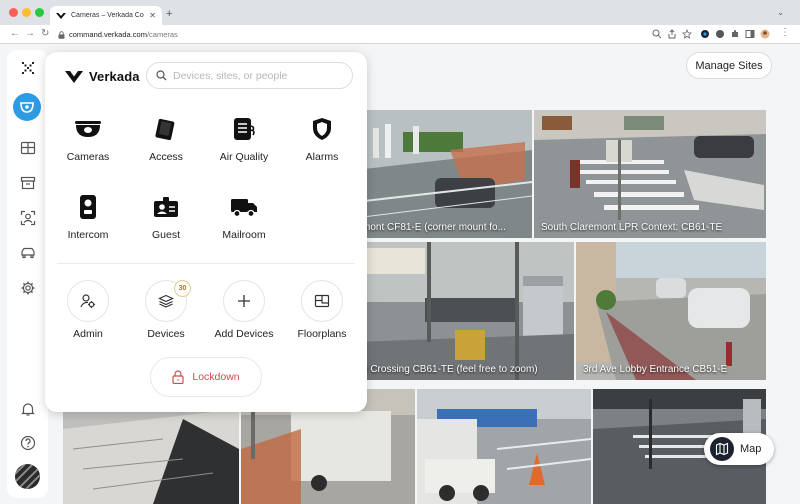 The height and width of the screenshot is (504, 800). Describe the element at coordinates (166, 207) in the screenshot. I see `guest-badge-icon` at that location.